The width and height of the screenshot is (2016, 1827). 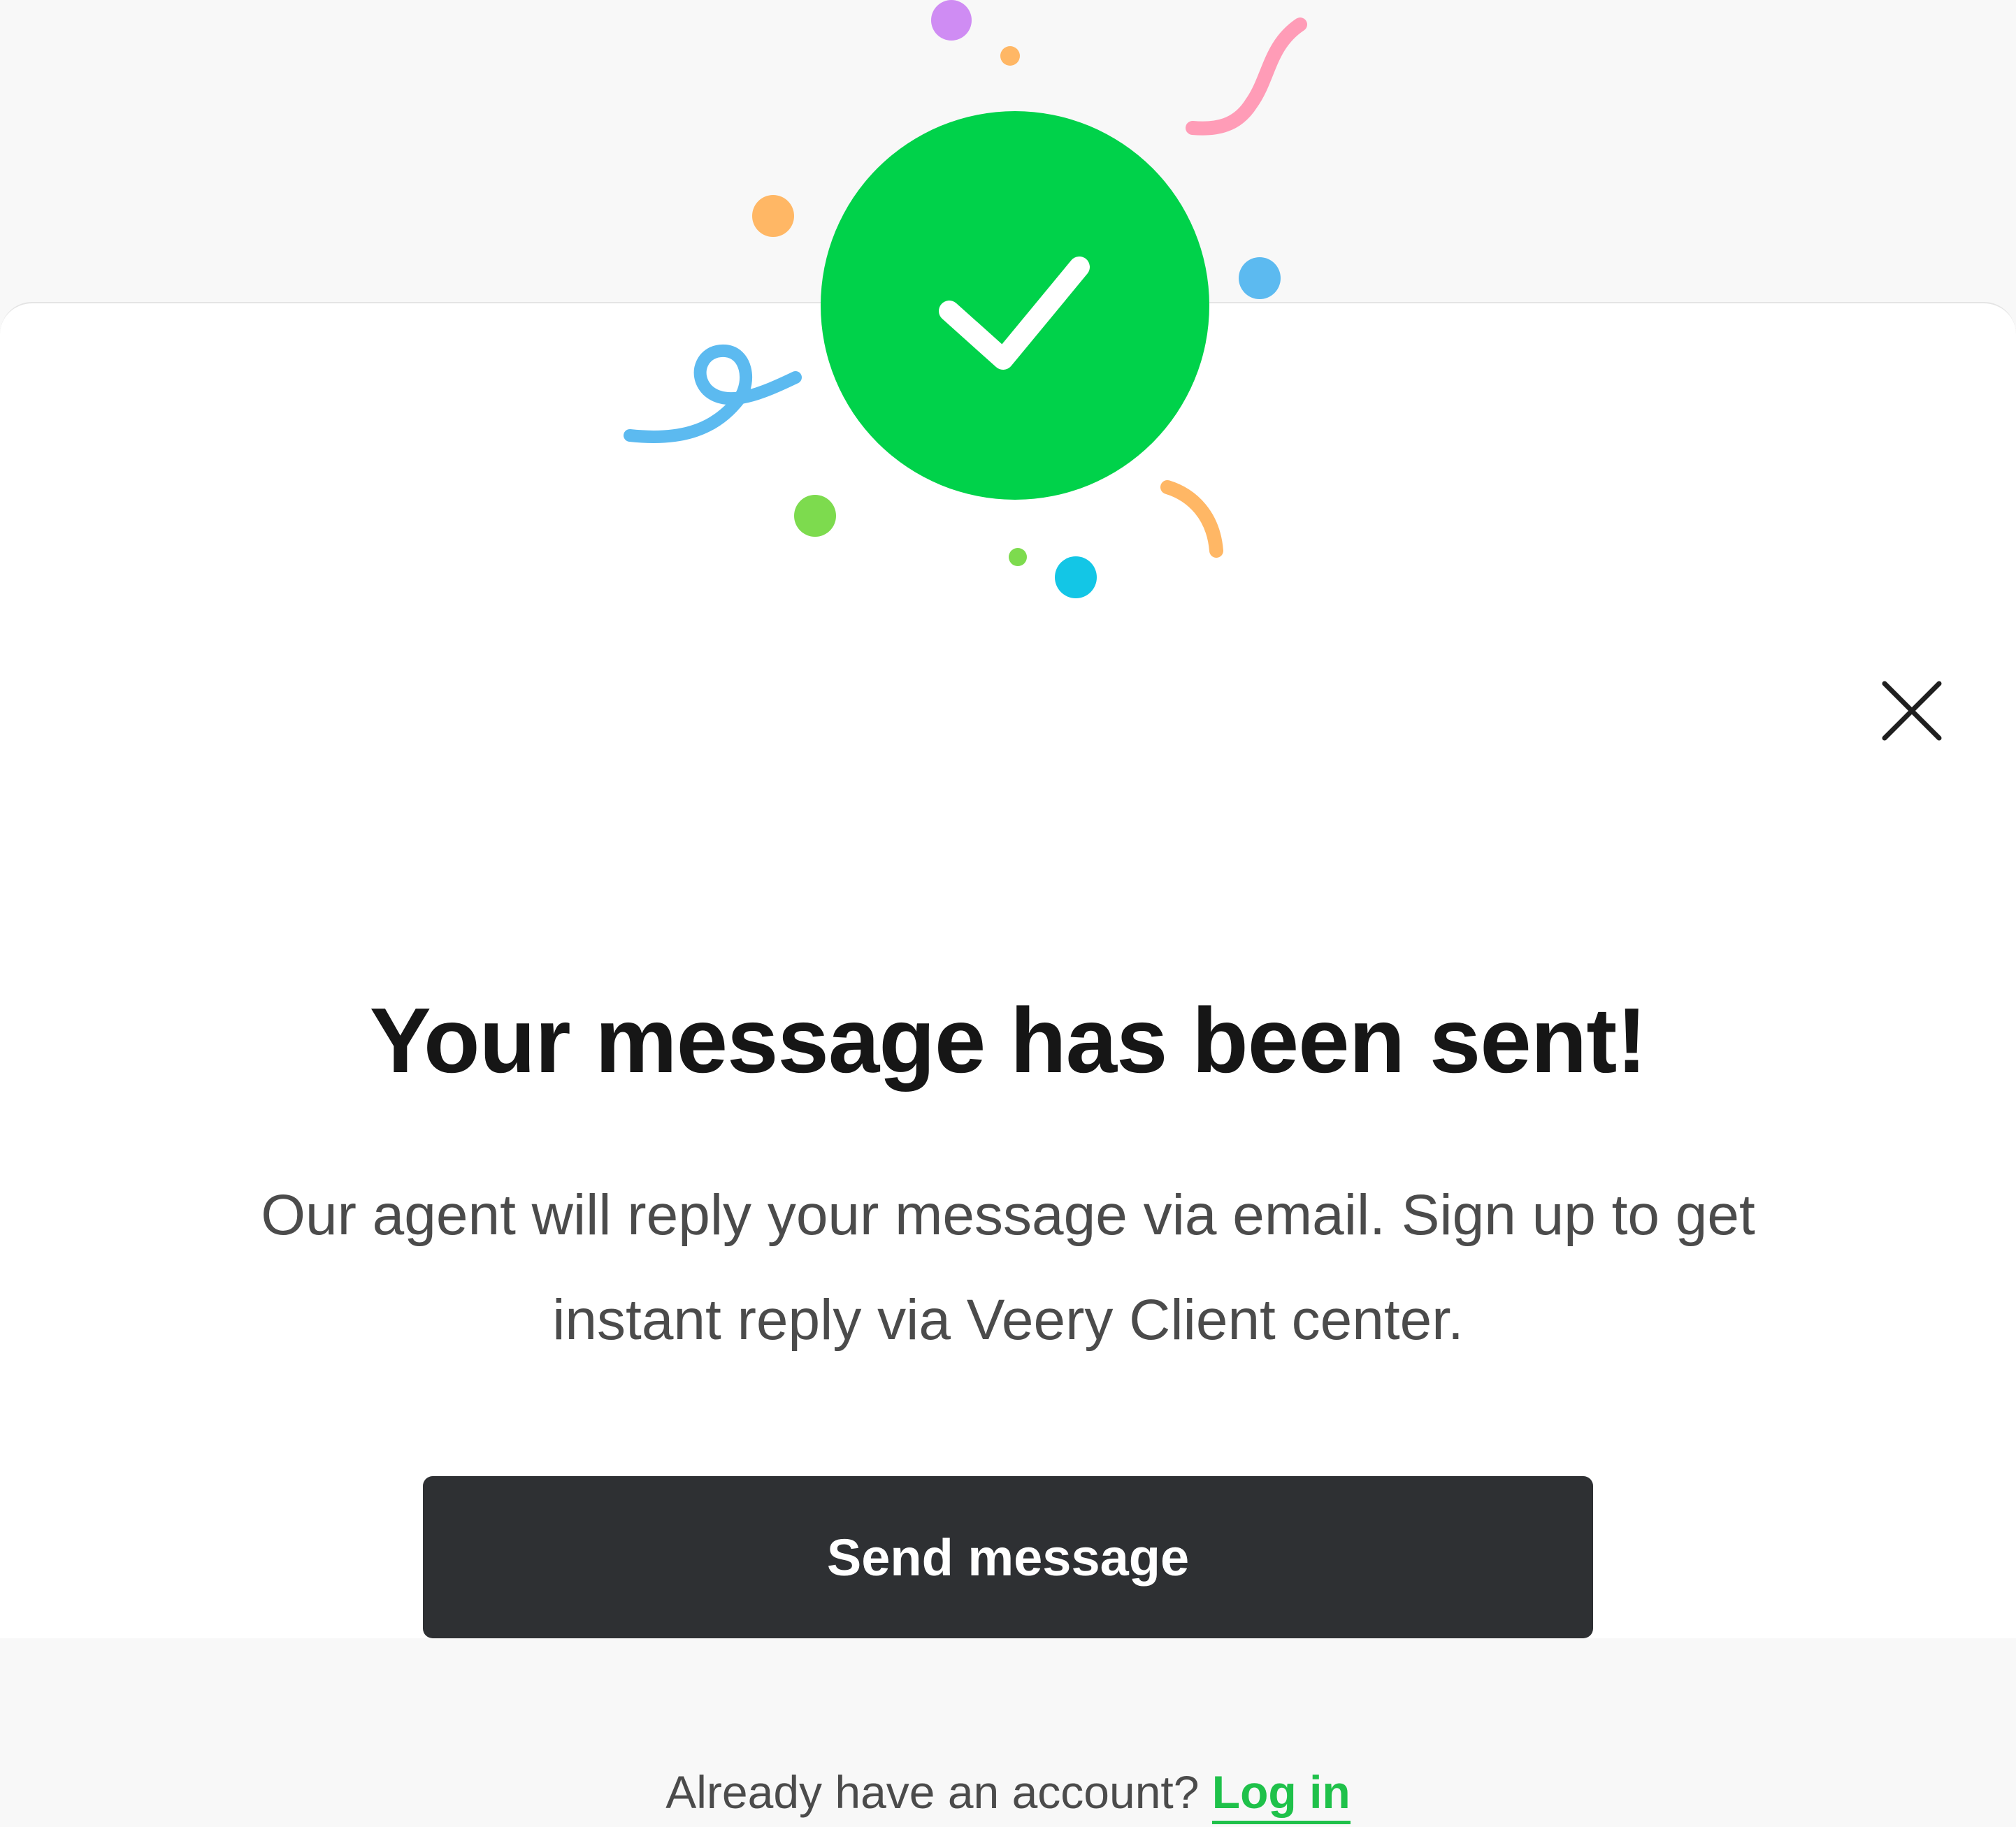 I want to click on close-button, so click(x=1911, y=710).